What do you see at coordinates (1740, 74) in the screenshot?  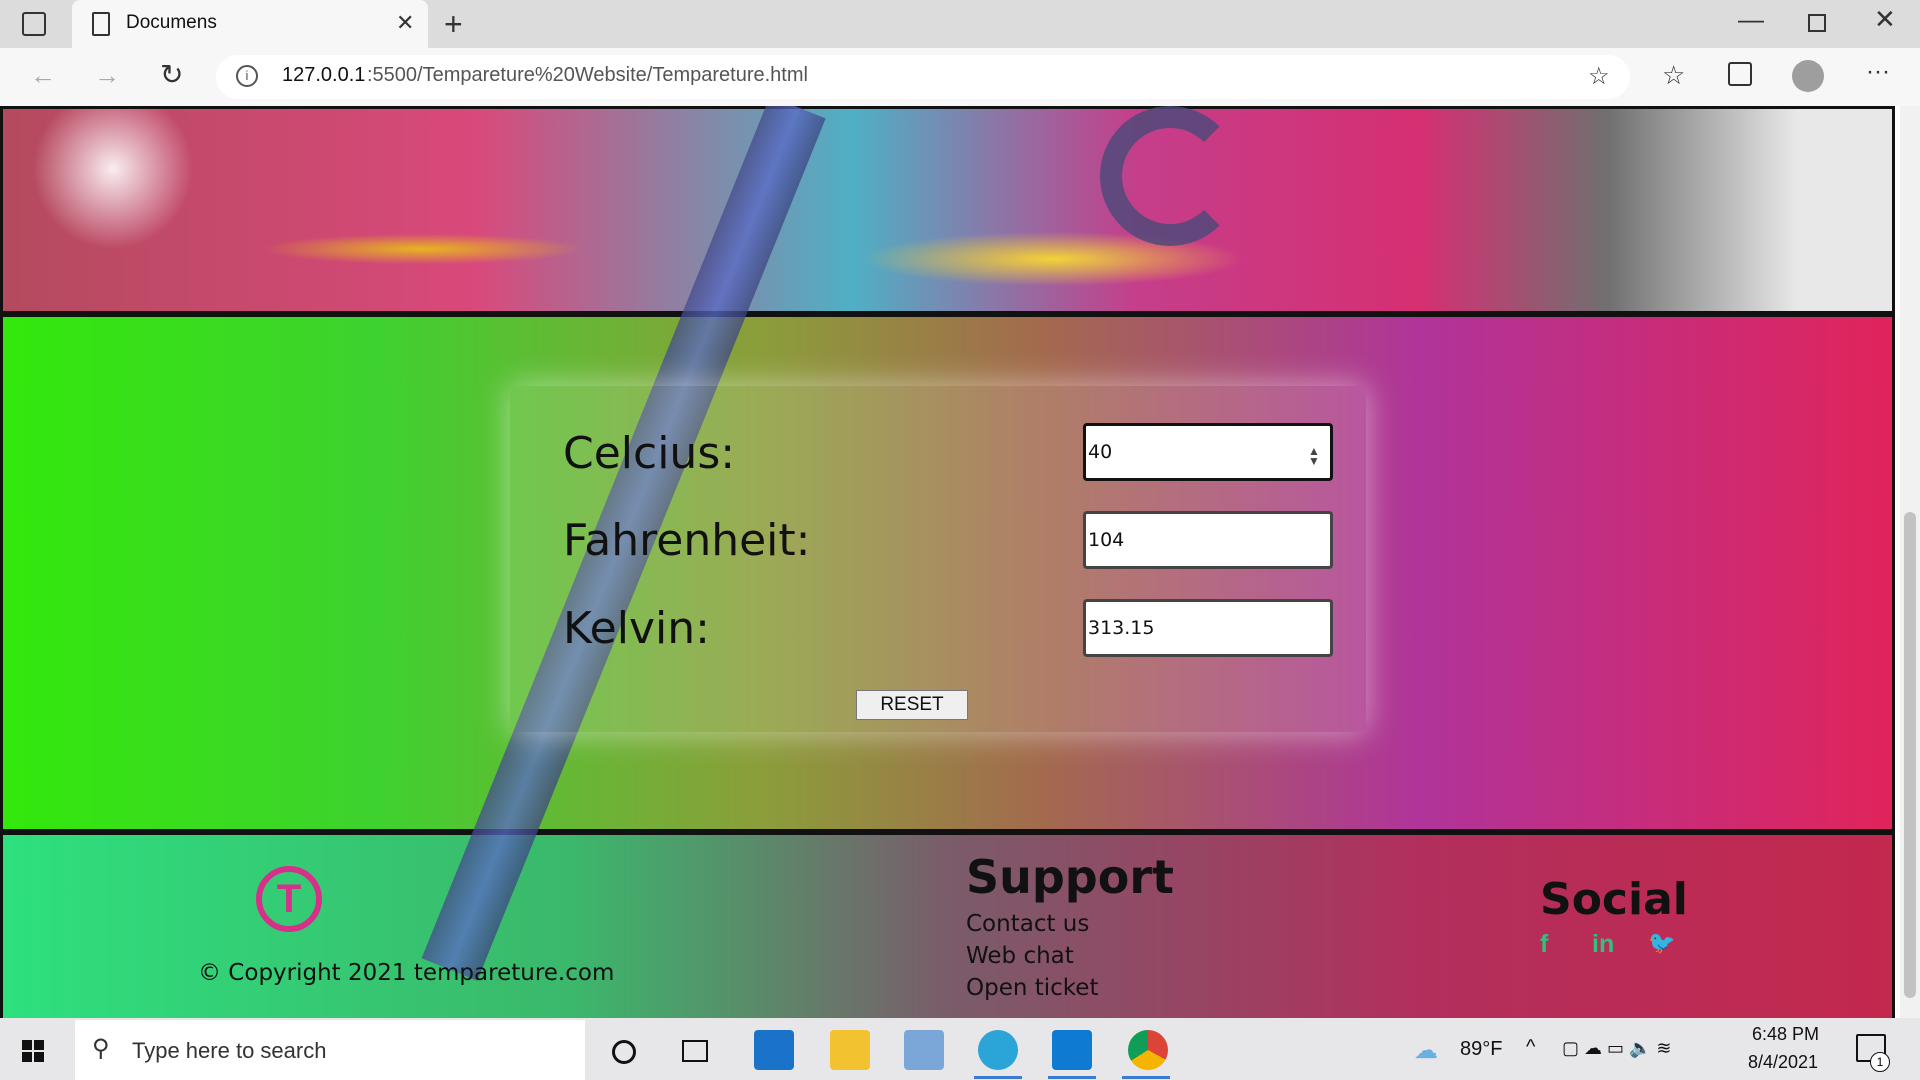 I see `collections-icon` at bounding box center [1740, 74].